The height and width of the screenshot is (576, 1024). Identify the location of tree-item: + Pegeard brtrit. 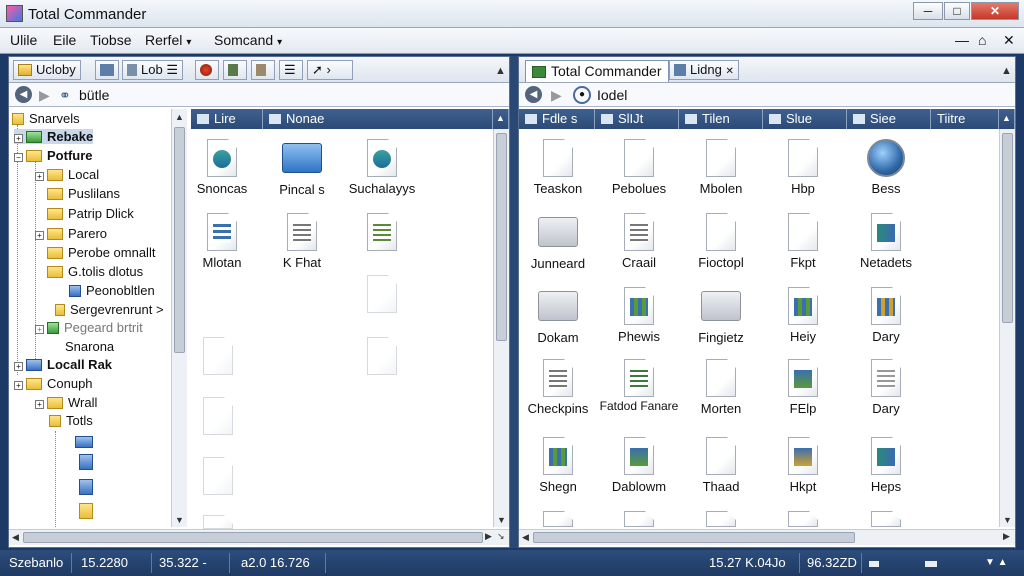
(89, 327).